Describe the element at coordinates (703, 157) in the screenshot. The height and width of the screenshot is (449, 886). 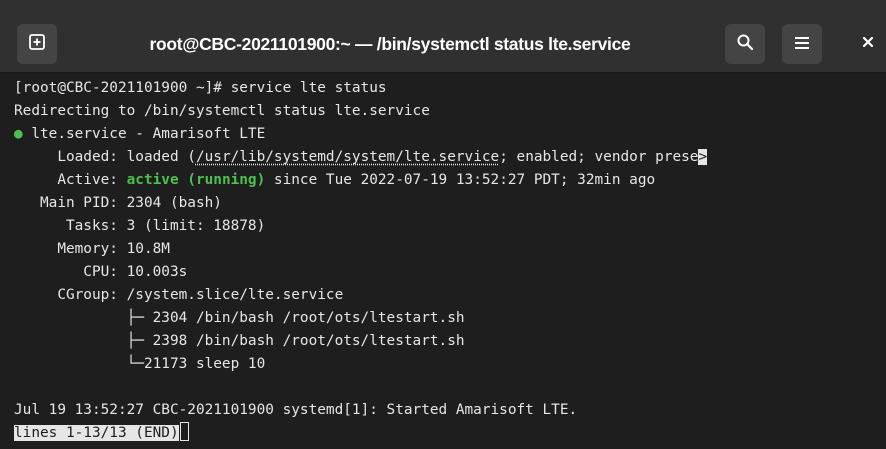
I see `truncation-marker: >` at that location.